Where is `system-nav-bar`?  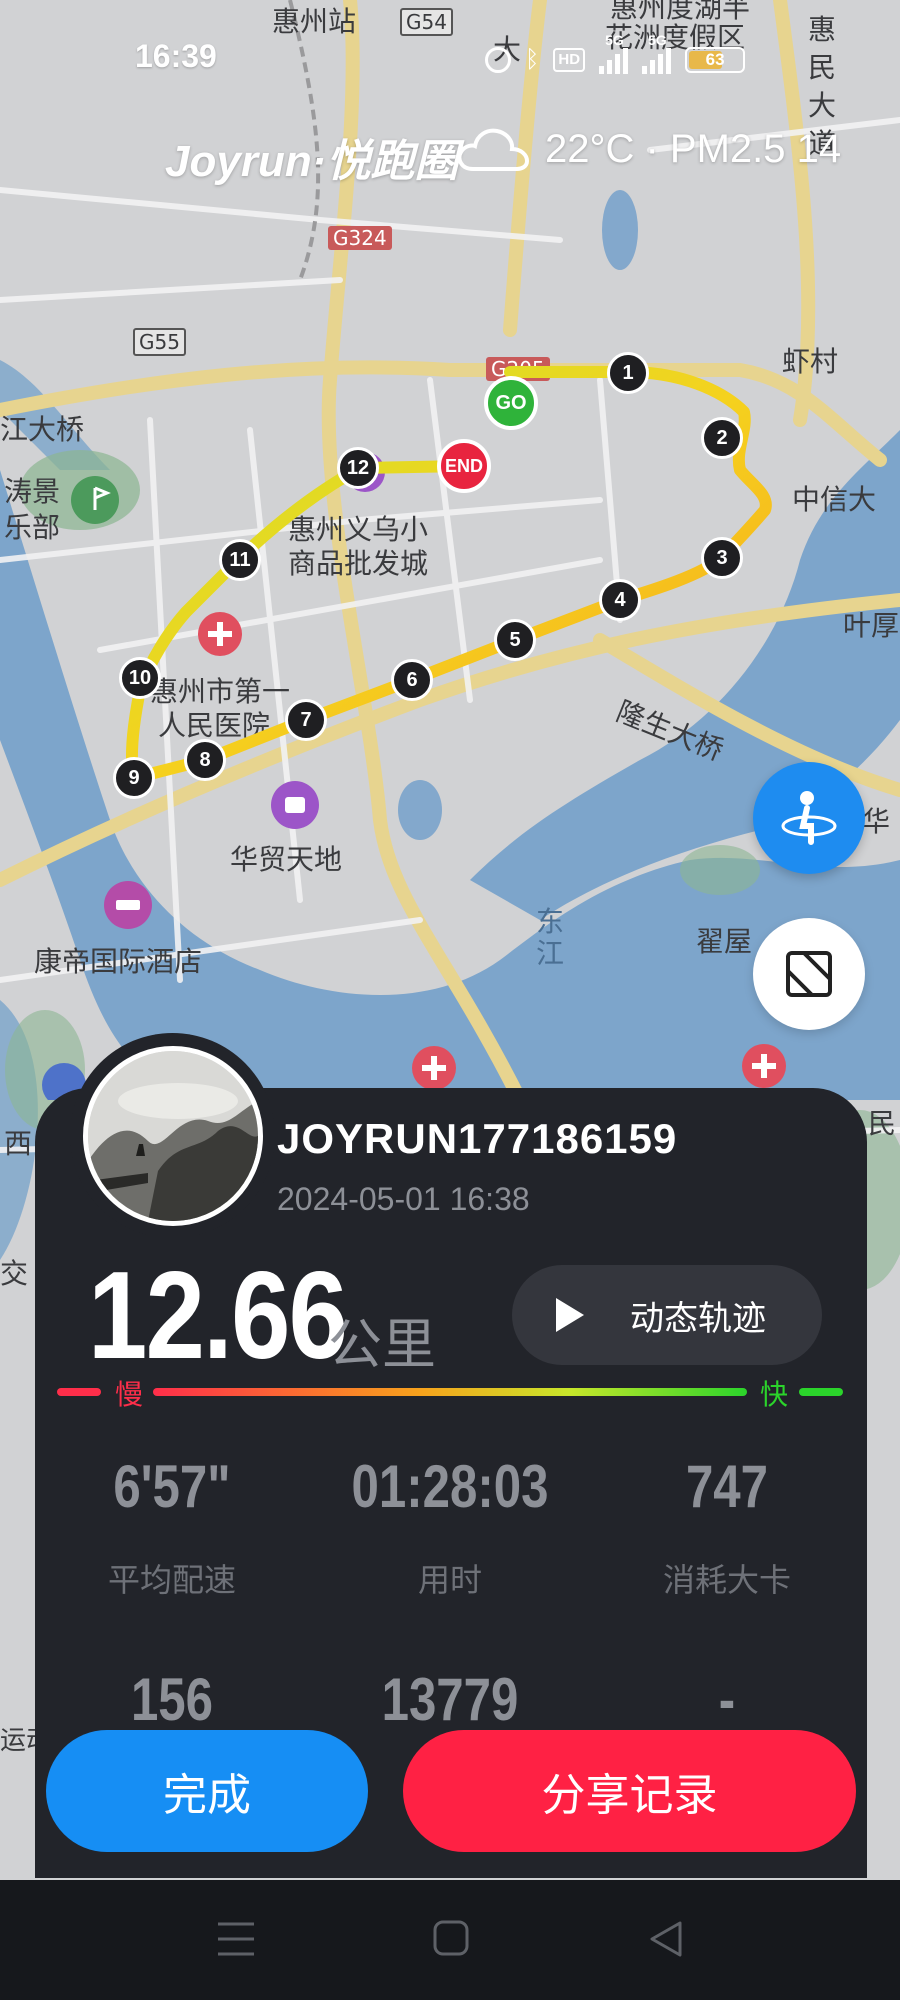
system-nav-bar is located at coordinates (450, 1940).